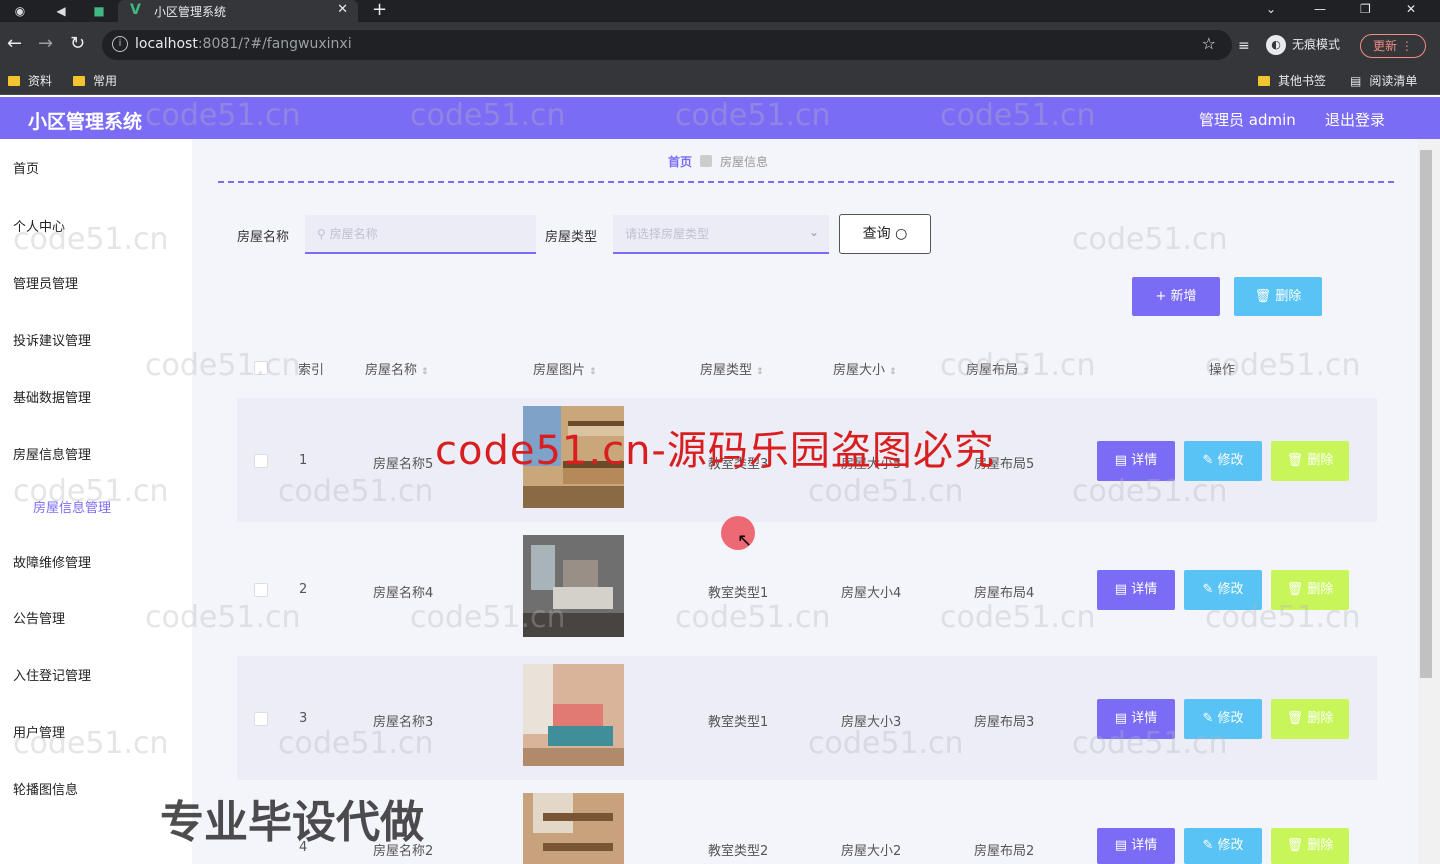  What do you see at coordinates (120, 44) in the screenshot?
I see `site-info-icon: i` at bounding box center [120, 44].